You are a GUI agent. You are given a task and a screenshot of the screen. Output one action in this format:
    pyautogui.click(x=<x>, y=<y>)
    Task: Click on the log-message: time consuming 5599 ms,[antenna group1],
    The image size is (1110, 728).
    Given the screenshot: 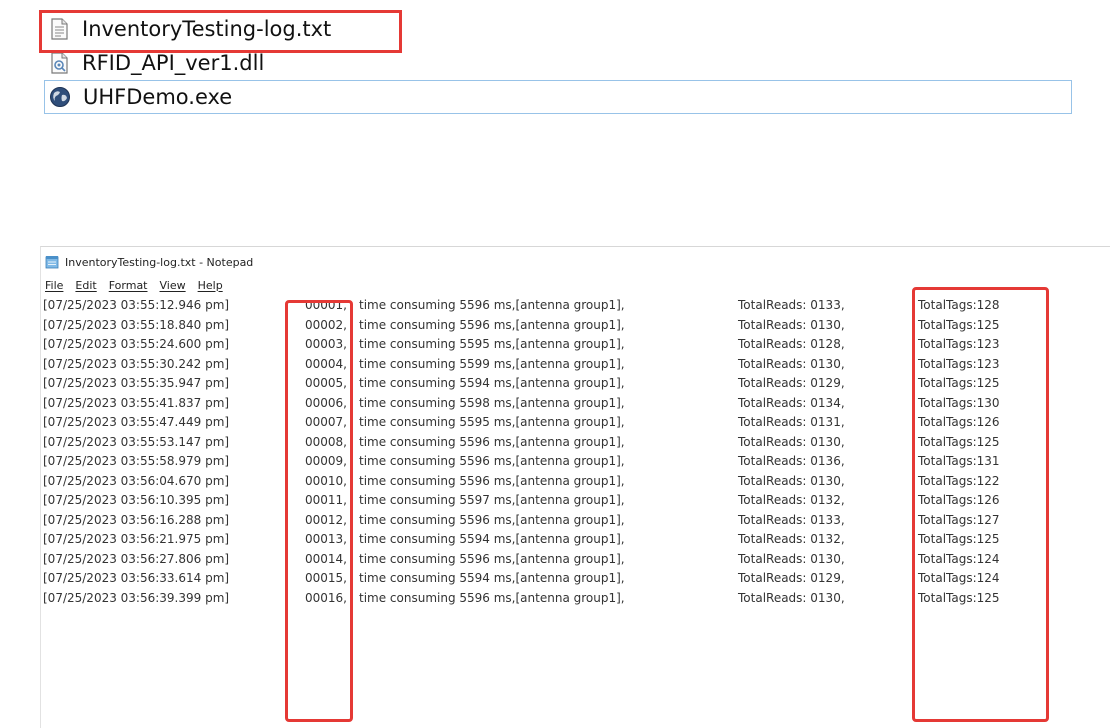 What is the action you would take?
    pyautogui.click(x=492, y=363)
    